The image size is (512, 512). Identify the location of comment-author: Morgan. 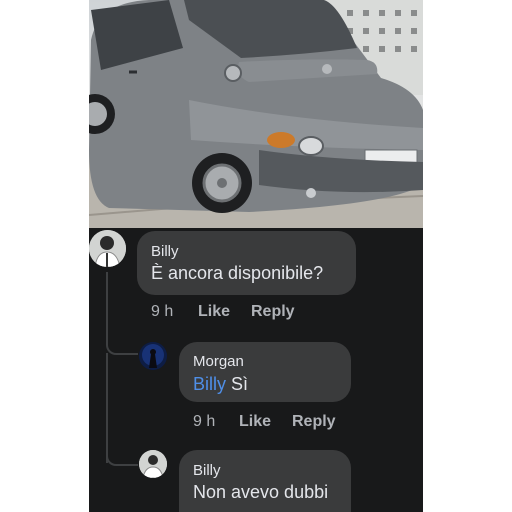
(218, 361).